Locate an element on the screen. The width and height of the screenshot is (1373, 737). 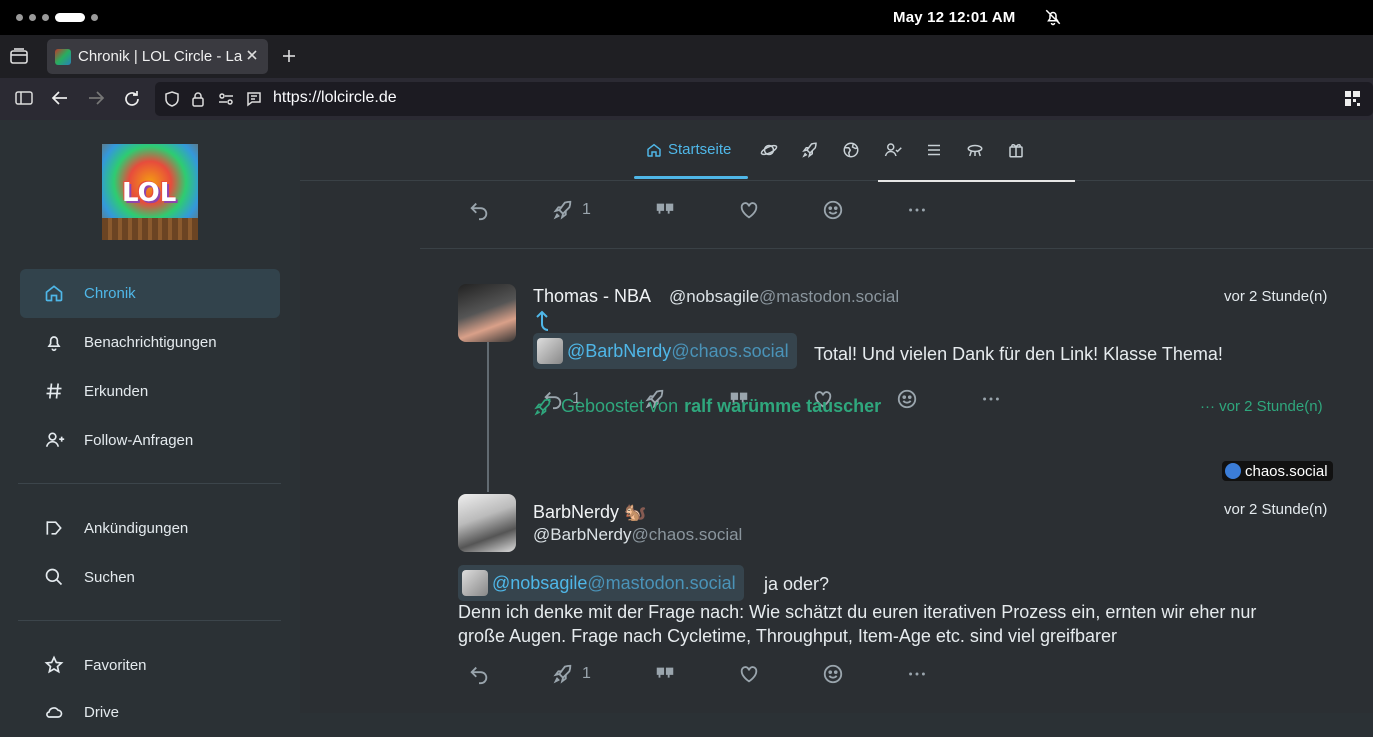
renote-time: ··· vor 2 Stunde(n) is located at coordinates (1261, 406).